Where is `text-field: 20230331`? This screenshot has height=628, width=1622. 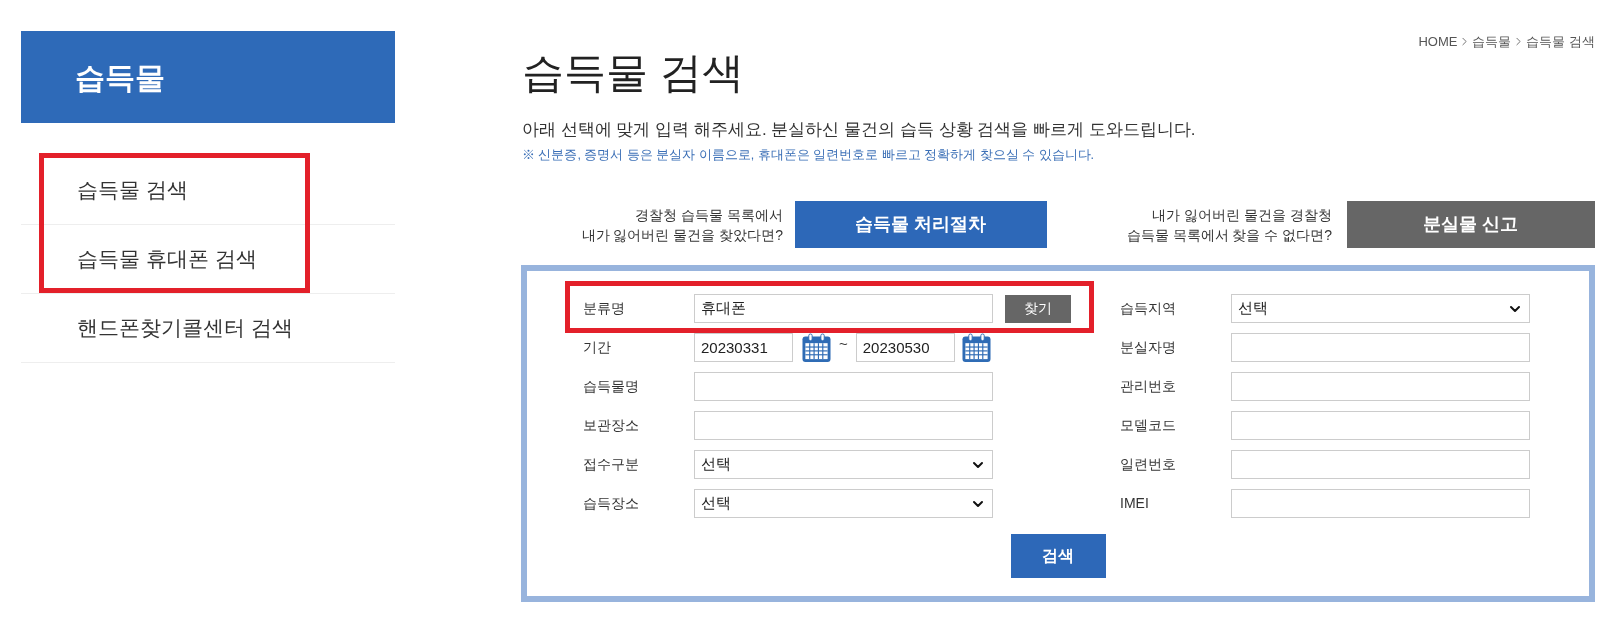 text-field: 20230331 is located at coordinates (743, 347).